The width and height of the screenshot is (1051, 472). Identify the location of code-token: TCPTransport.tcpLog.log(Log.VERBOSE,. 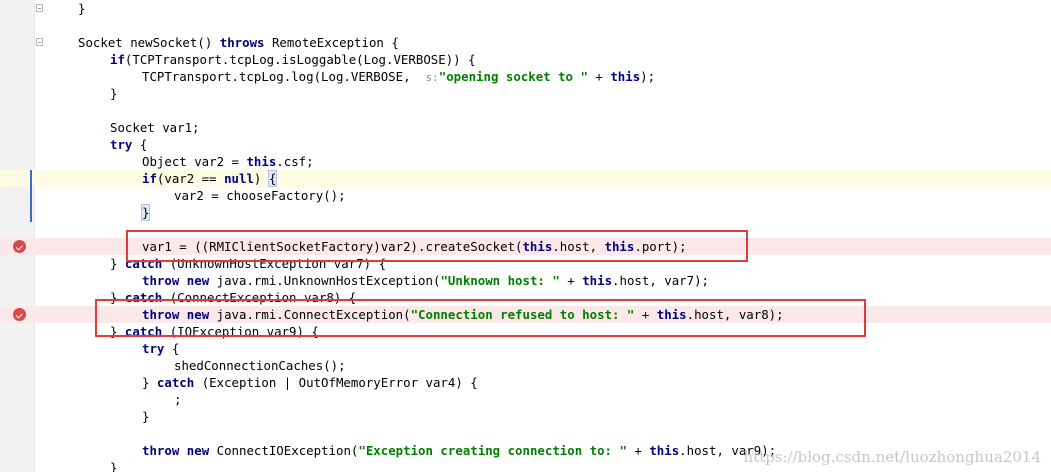
(284, 76).